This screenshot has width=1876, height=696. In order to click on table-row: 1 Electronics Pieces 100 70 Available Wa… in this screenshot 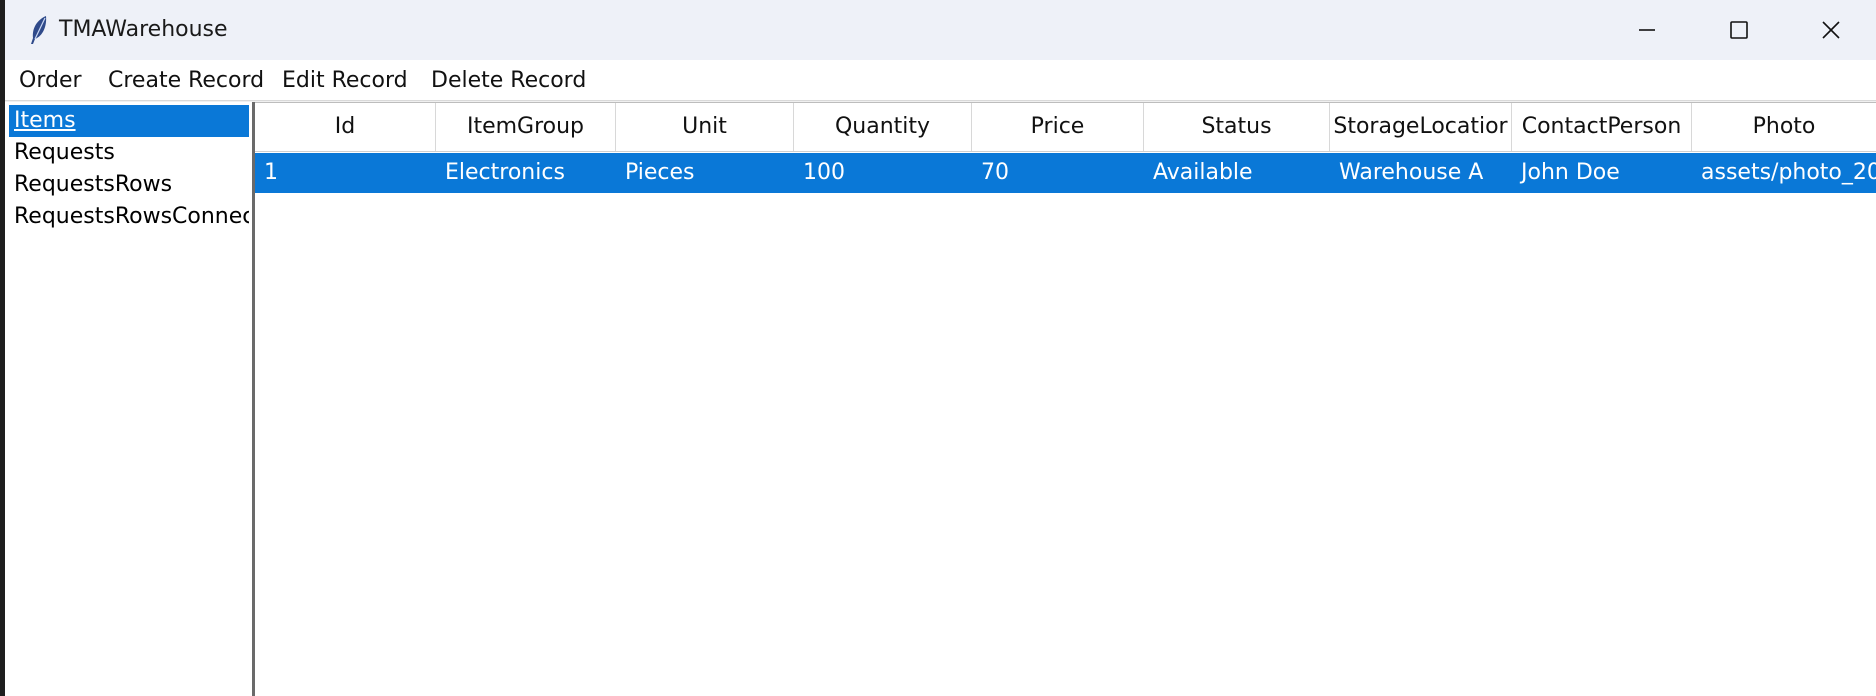, I will do `click(1065, 173)`.